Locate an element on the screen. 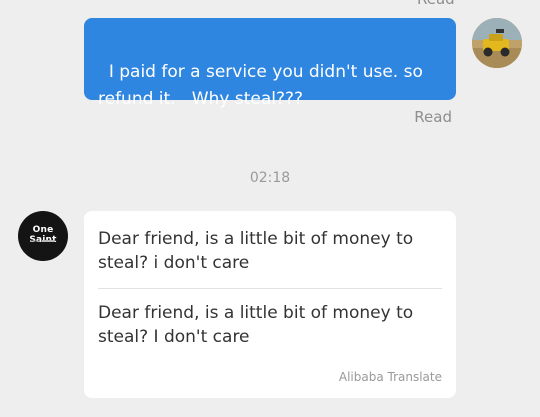  avatar-sub-mark-icon is located at coordinates (43, 241).